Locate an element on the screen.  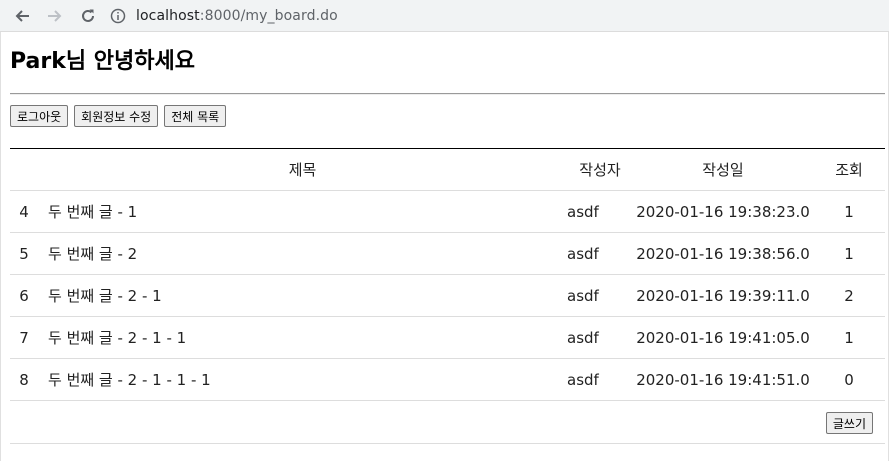
reload-icon is located at coordinates (88, 15).